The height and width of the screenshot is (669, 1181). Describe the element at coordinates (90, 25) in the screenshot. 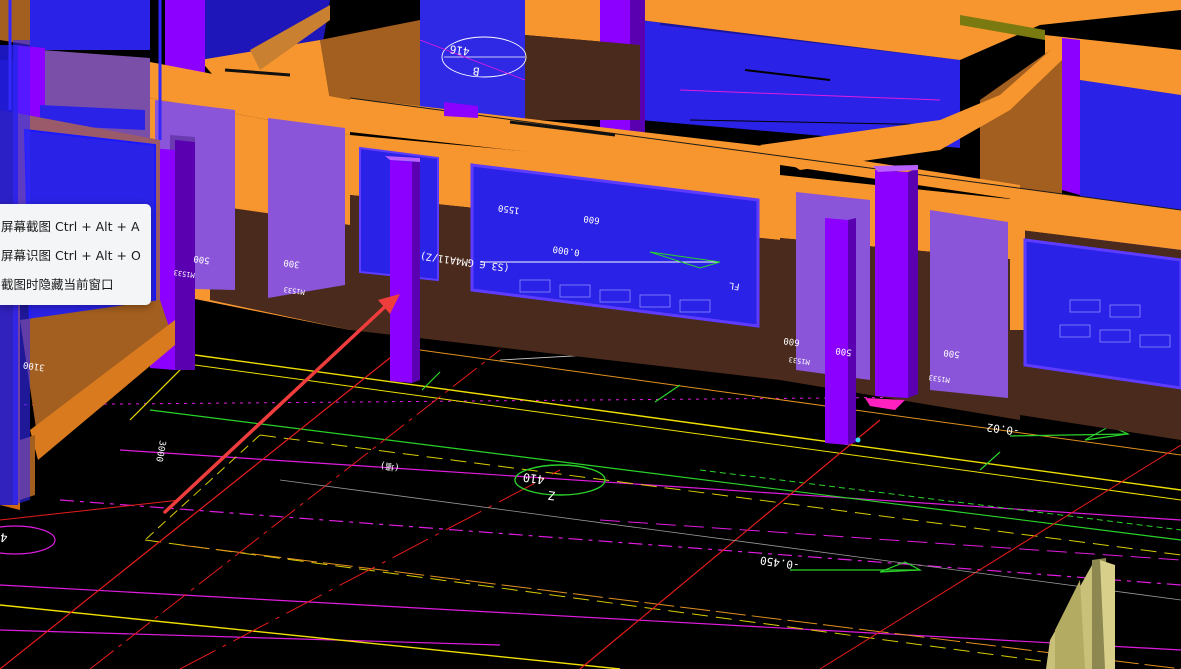

I see `glass-panel` at that location.